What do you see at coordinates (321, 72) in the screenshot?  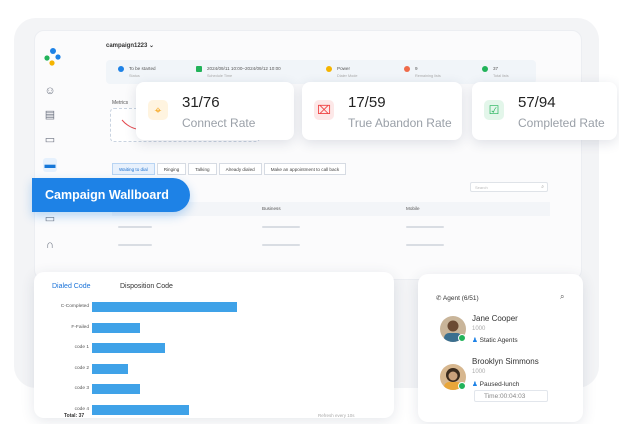 I see `campaign-info-bar` at bounding box center [321, 72].